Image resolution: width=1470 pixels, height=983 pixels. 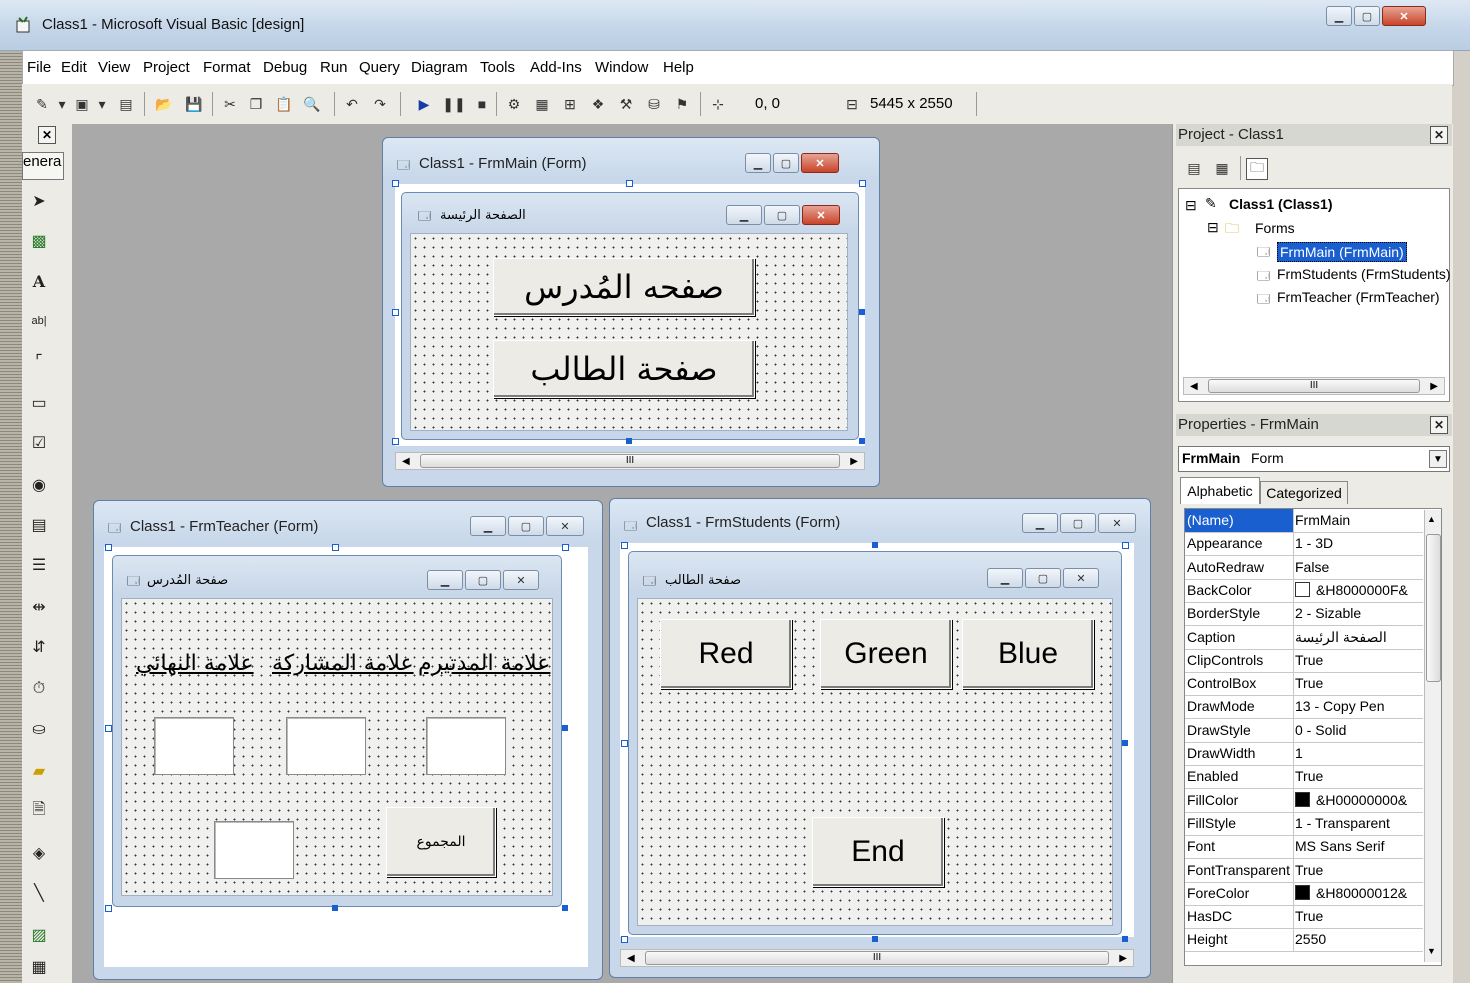 I want to click on property-row: (Name) FrmMain, so click(x=1304, y=521).